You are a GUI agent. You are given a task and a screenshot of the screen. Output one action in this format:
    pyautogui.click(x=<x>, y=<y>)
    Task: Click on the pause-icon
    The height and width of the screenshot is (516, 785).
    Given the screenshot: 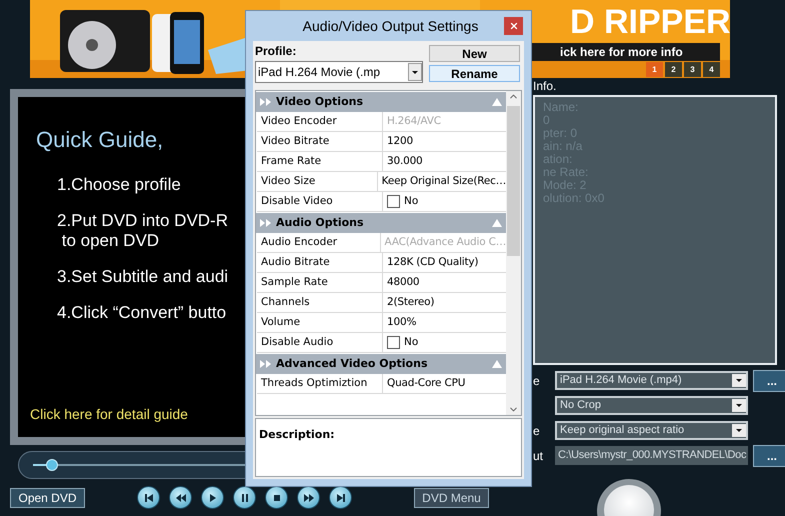 What is the action you would take?
    pyautogui.click(x=245, y=498)
    